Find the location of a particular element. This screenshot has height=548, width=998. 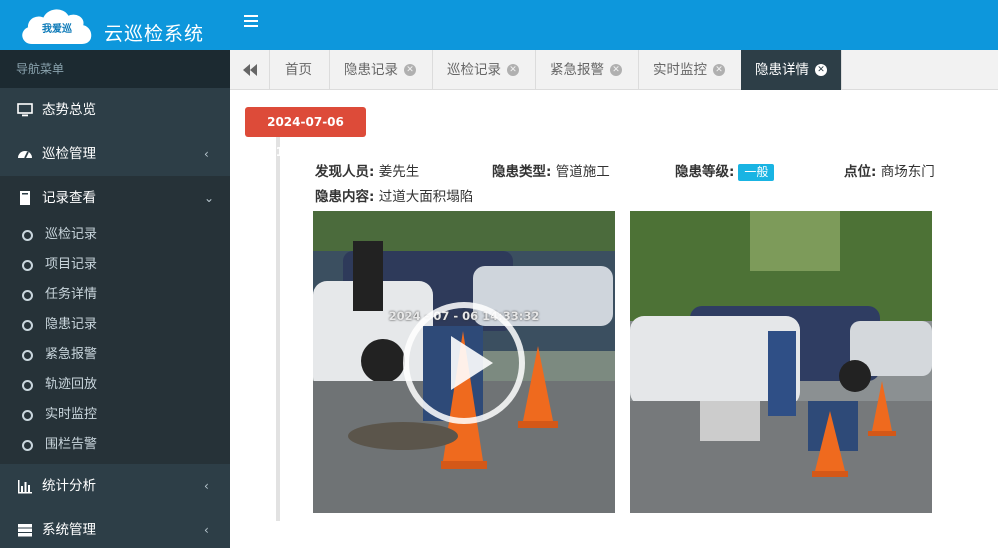

location-label: 点位: is located at coordinates (860, 172).